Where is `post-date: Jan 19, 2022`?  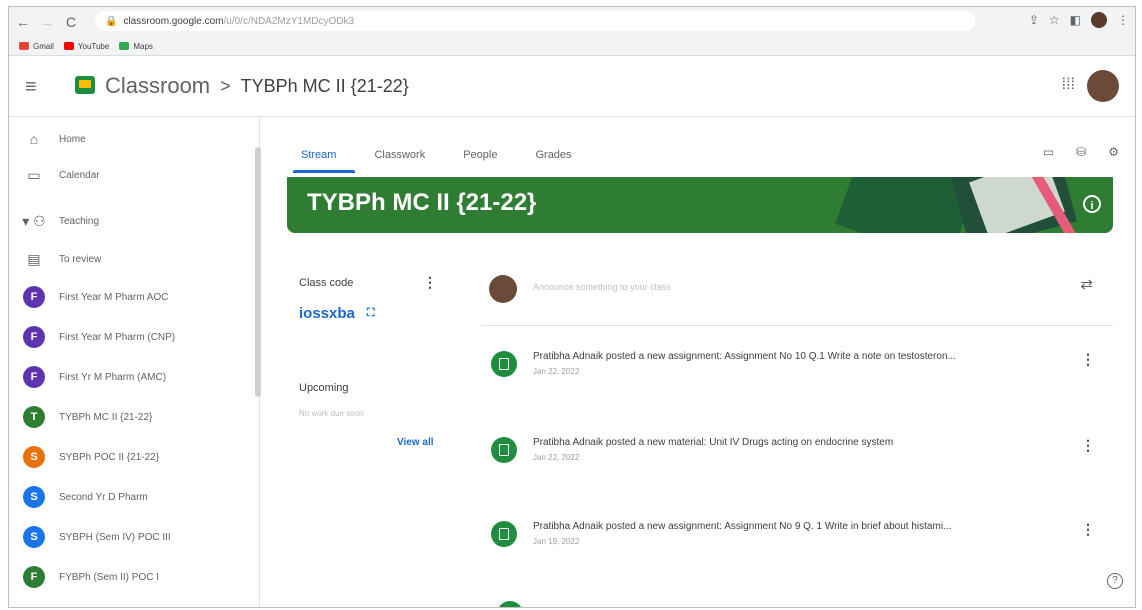
post-date: Jan 19, 2022 is located at coordinates (556, 541).